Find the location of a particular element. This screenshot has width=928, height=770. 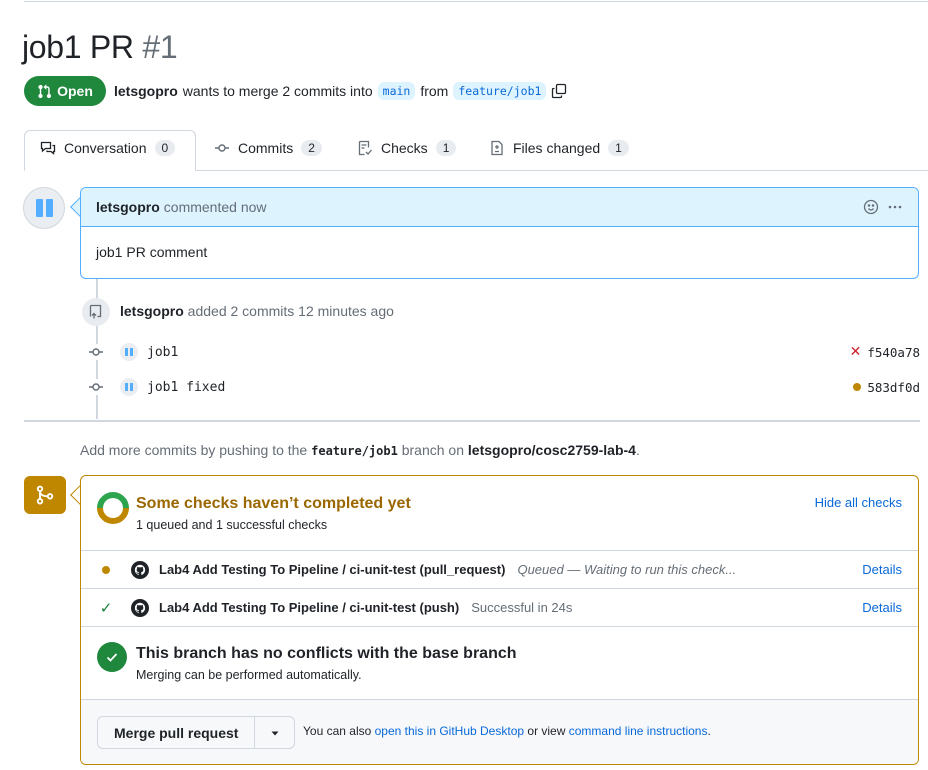

tab-commits: Commits 2 is located at coordinates (268, 148).